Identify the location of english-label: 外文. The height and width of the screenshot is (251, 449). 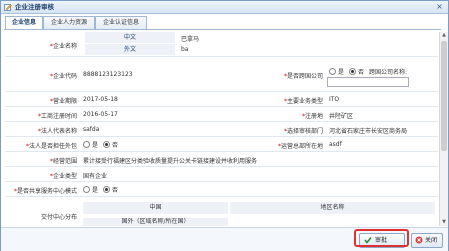
(130, 49).